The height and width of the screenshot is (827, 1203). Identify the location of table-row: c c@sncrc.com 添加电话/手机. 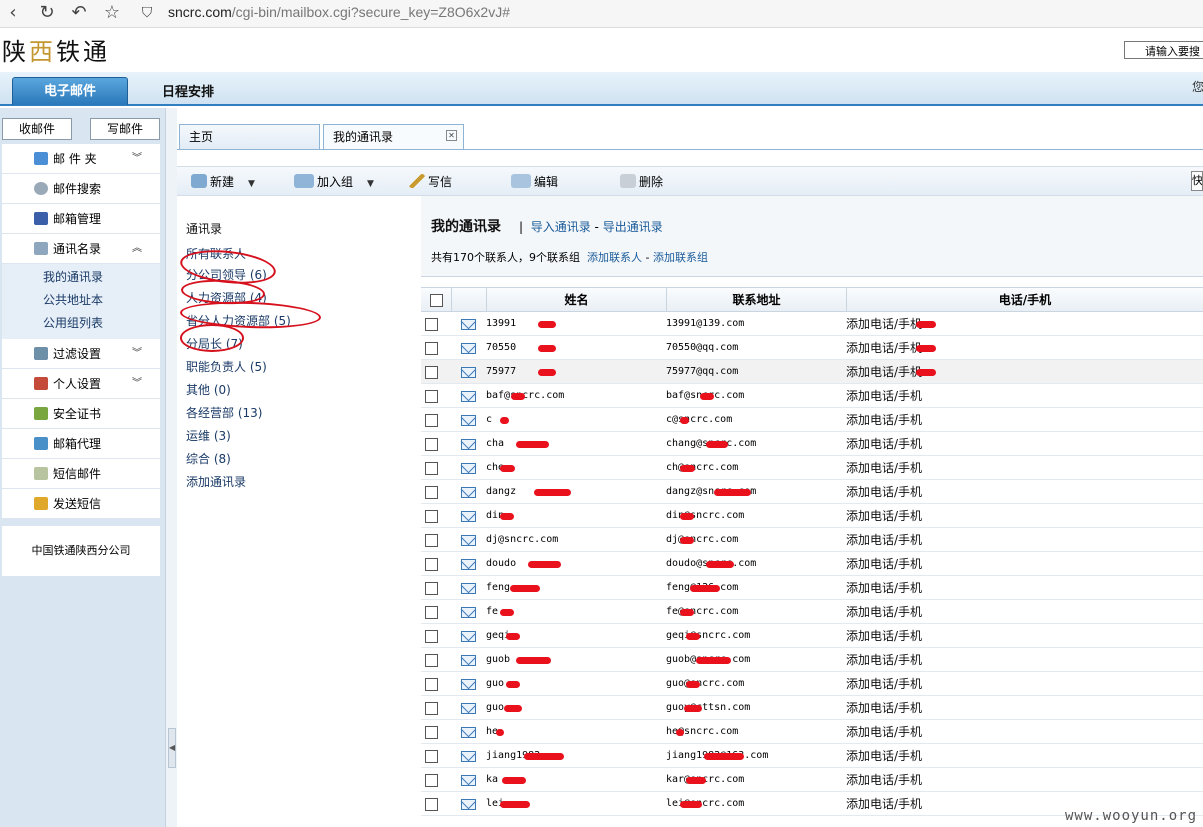
(812, 420).